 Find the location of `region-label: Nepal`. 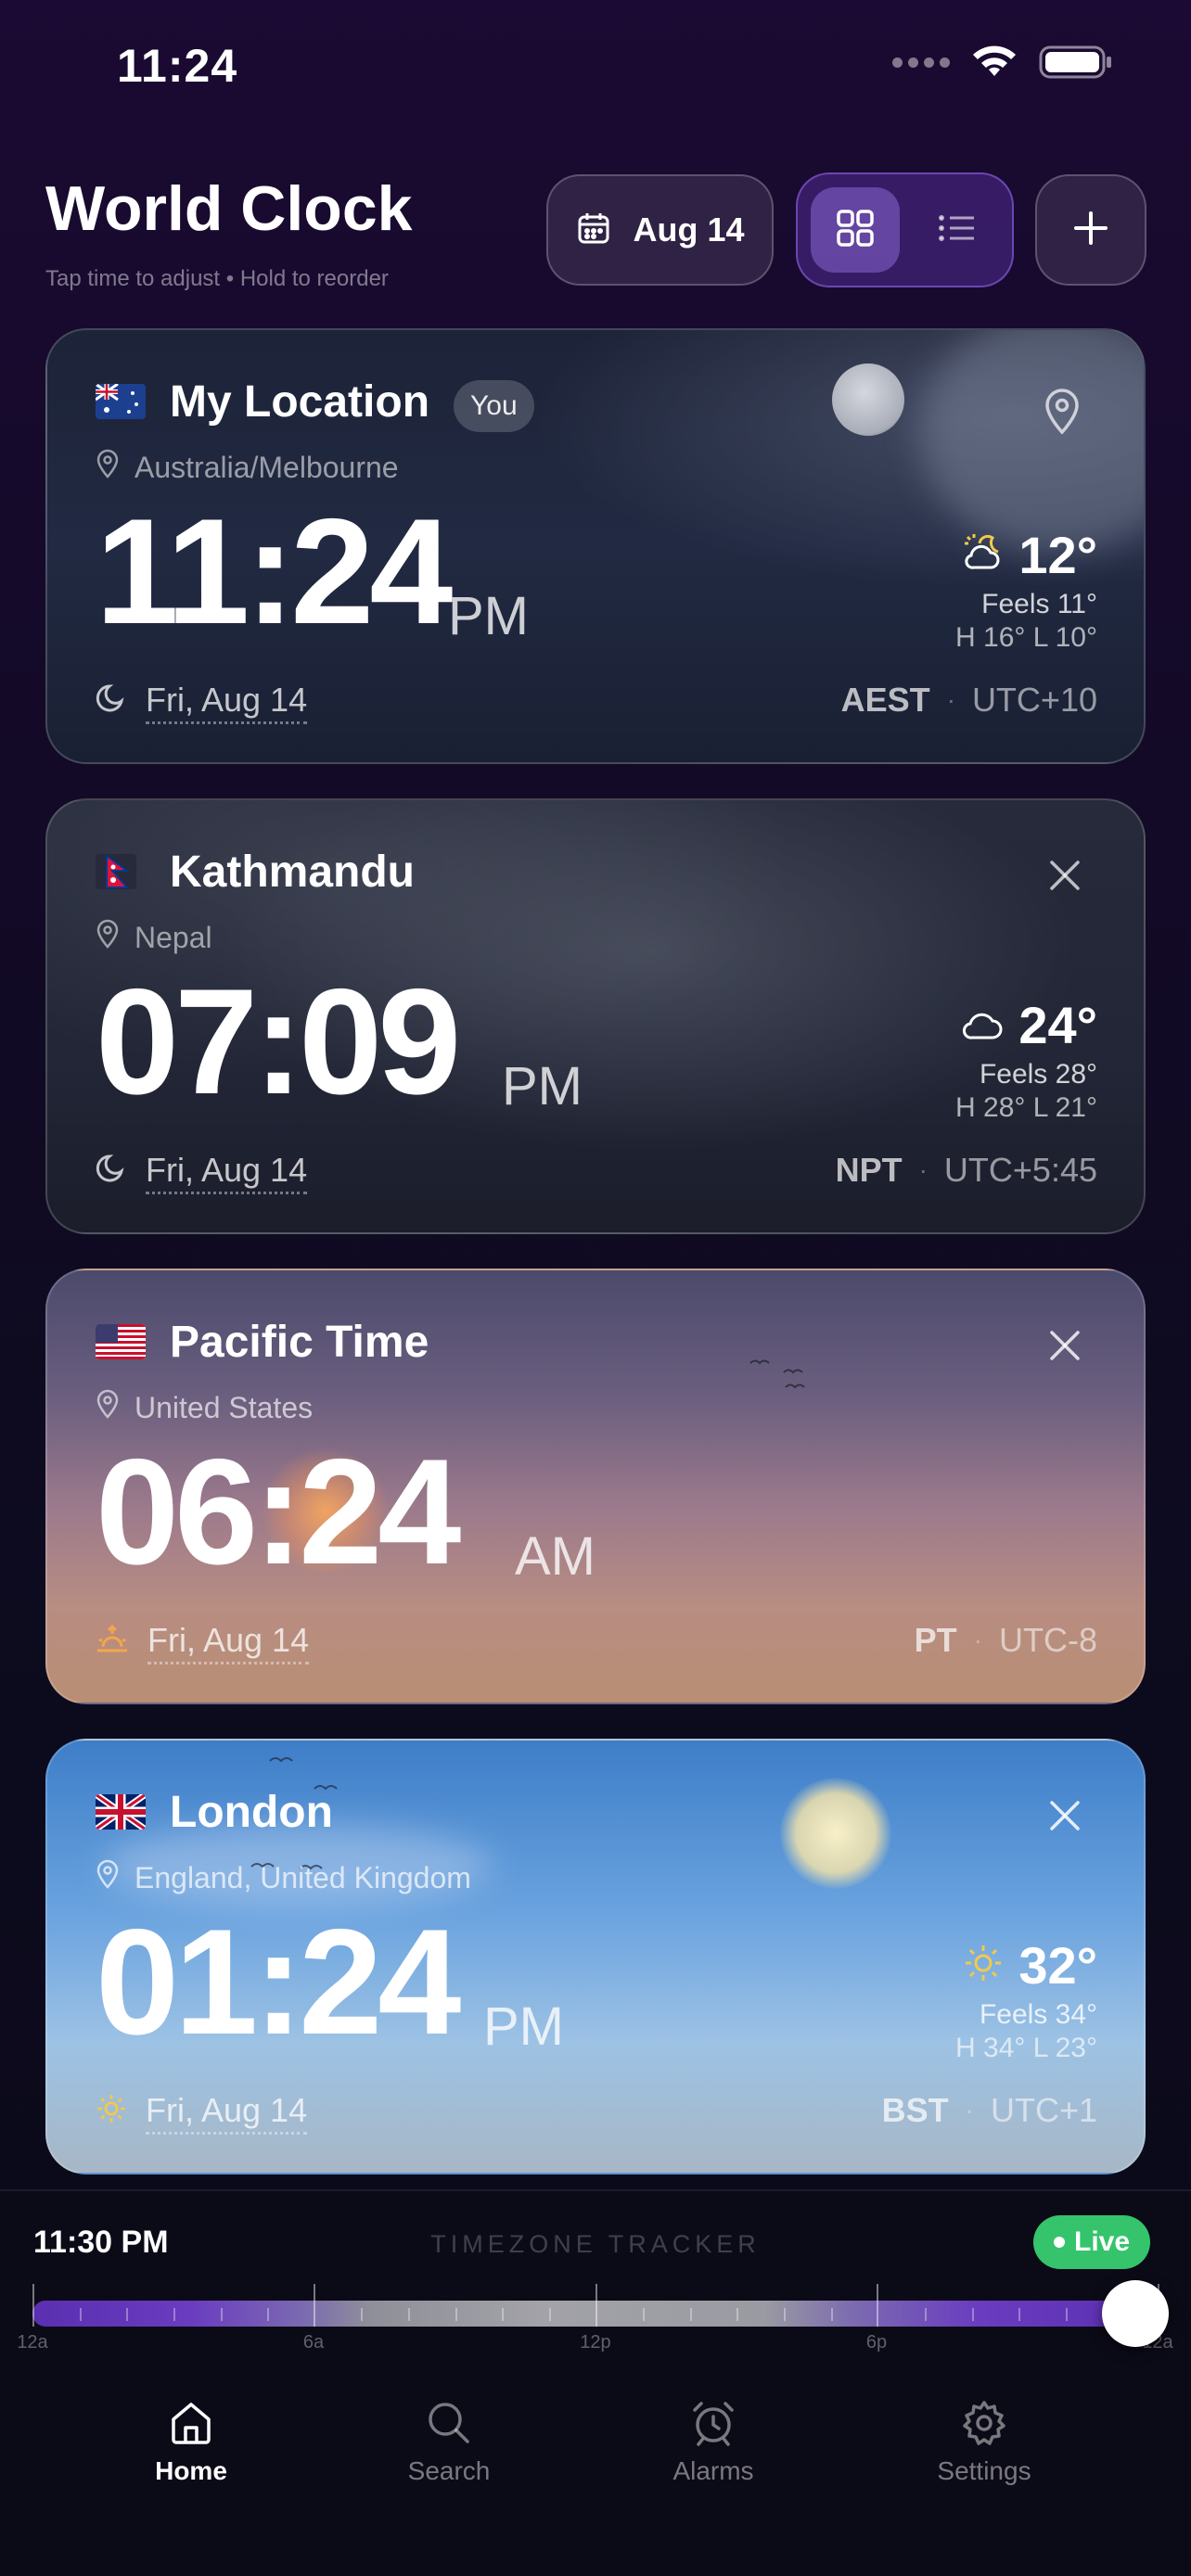

region-label: Nepal is located at coordinates (173, 937).